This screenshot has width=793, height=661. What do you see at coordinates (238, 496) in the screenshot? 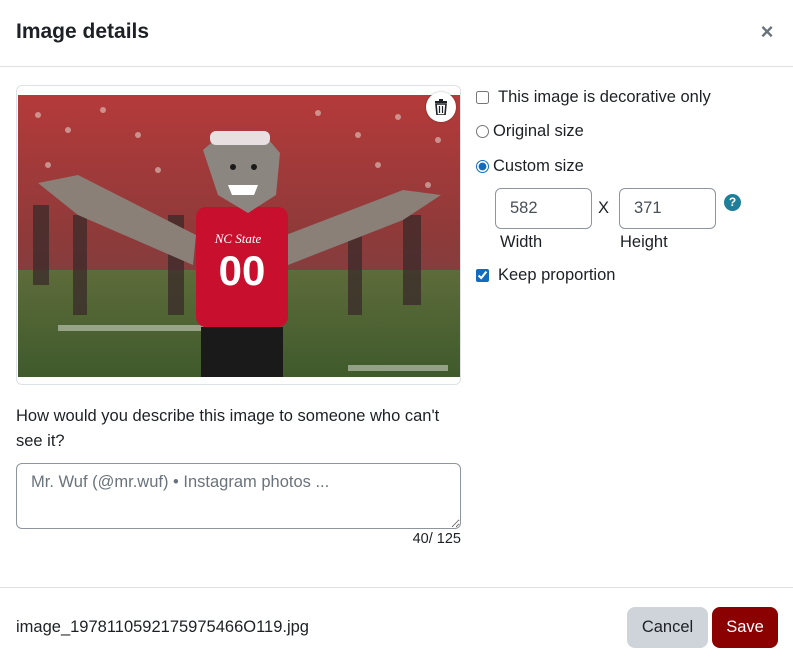
I see `alt-text-field` at bounding box center [238, 496].